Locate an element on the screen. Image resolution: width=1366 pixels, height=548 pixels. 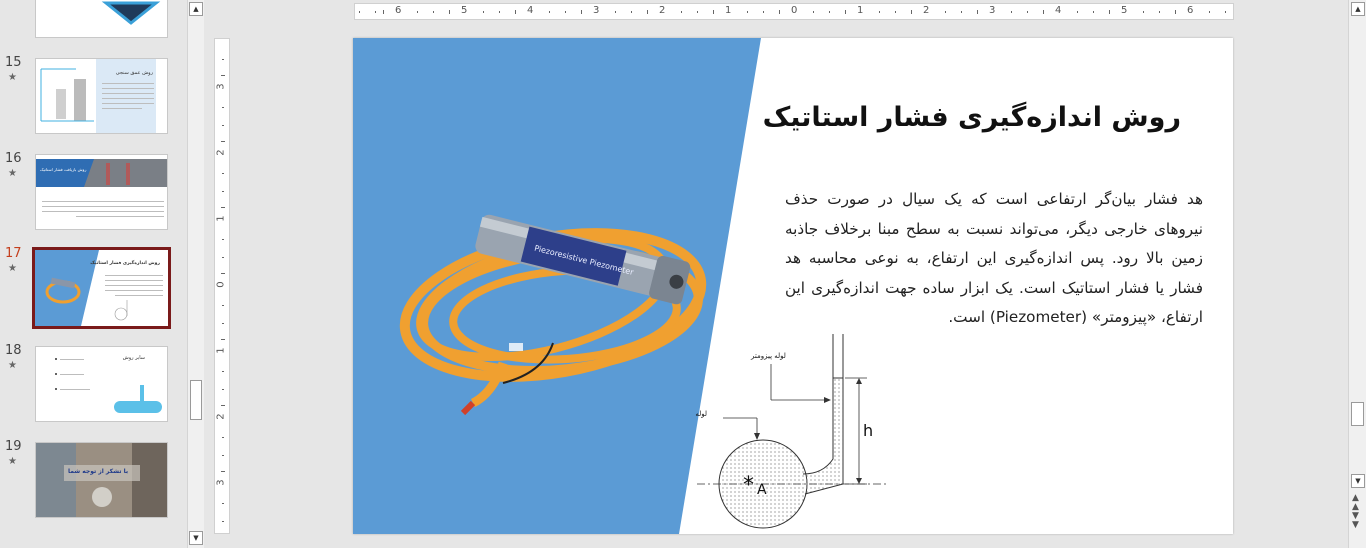
thumbnail-title: روش عمق سنجی is located at coordinates (134, 73).